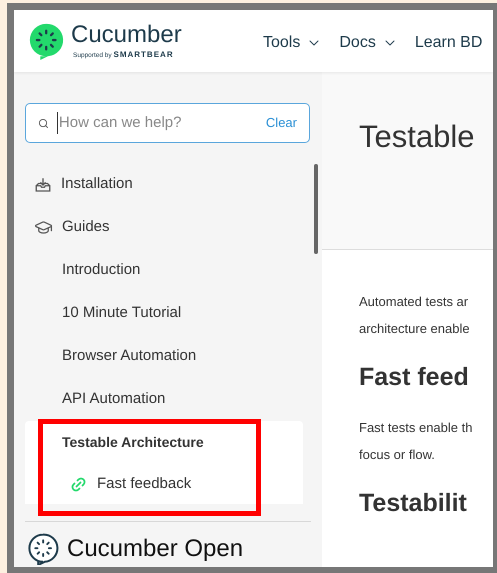 This screenshot has height=573, width=497. Describe the element at coordinates (101, 270) in the screenshot. I see `nav-page-link: Introduction` at that location.